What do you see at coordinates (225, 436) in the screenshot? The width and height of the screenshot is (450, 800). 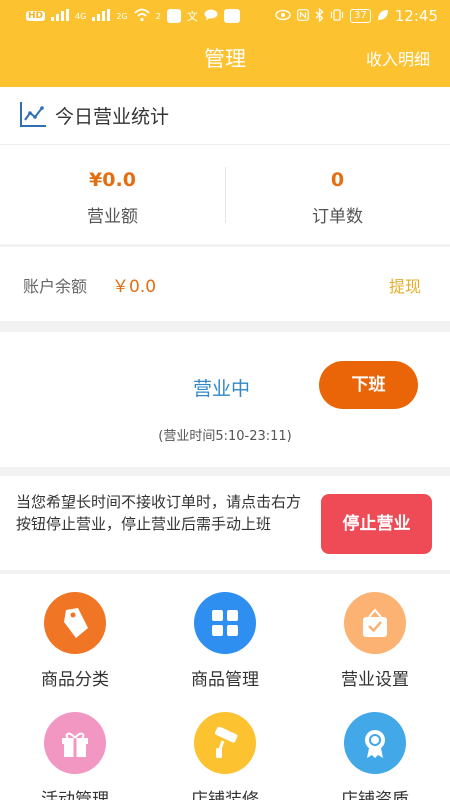 I see `business-hours: (营业时间5:10-23:11)` at bounding box center [225, 436].